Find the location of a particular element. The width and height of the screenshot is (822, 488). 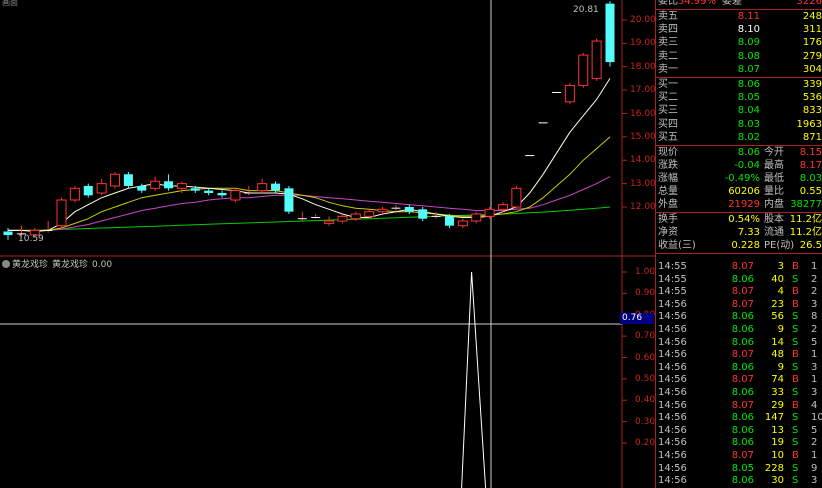

ask-price: 8.08 is located at coordinates (748, 56).